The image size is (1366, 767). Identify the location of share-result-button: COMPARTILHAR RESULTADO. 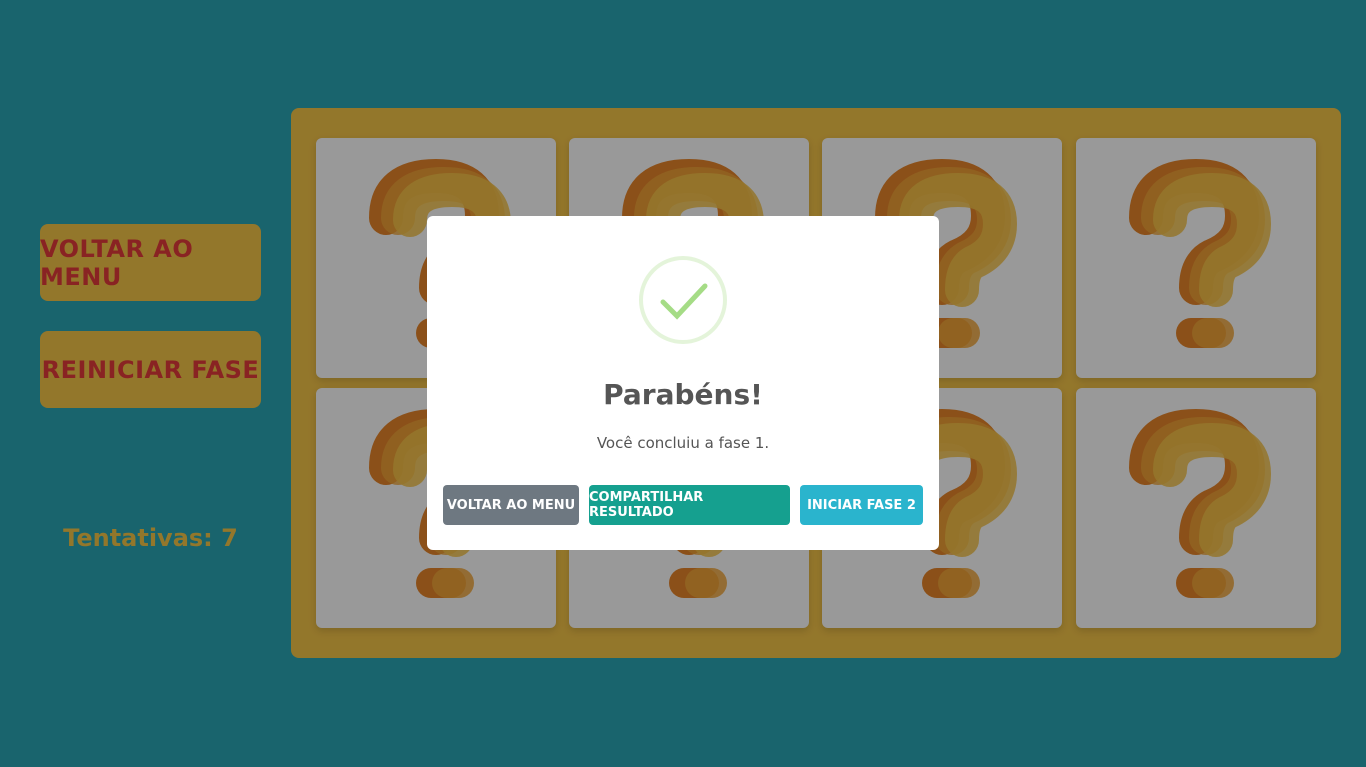
(689, 505).